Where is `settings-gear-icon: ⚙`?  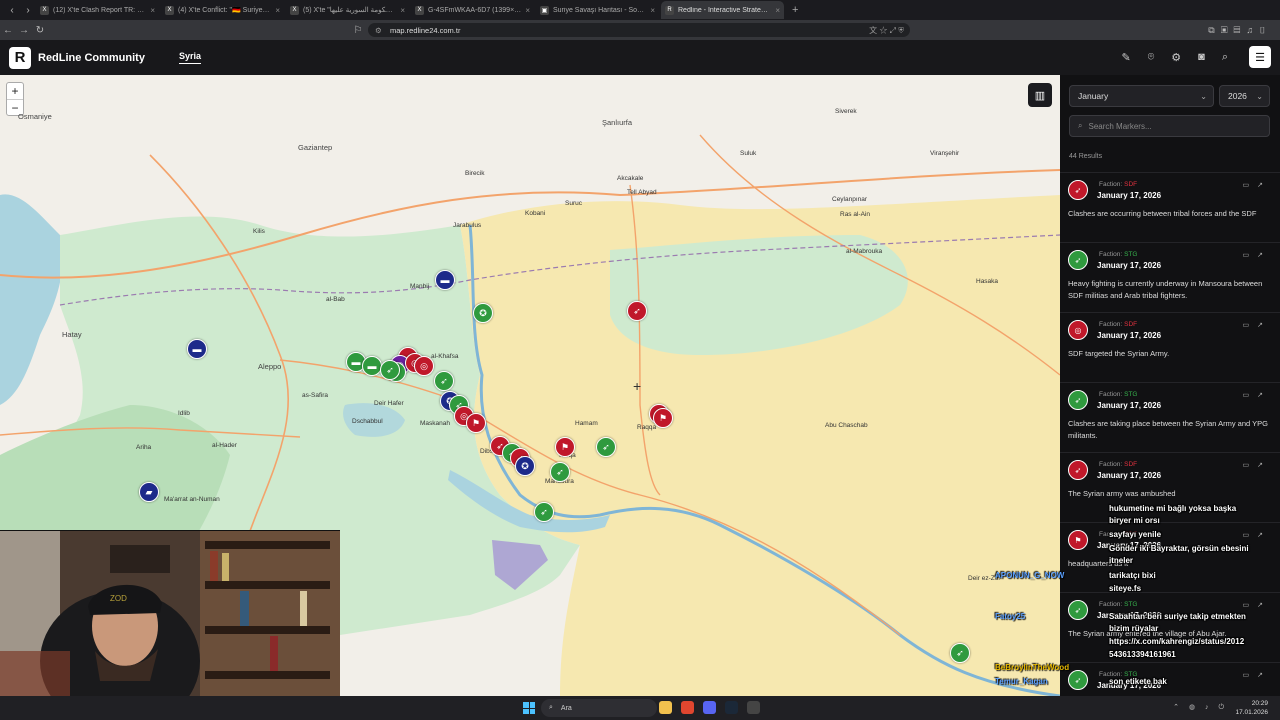 settings-gear-icon: ⚙ is located at coordinates (1176, 57).